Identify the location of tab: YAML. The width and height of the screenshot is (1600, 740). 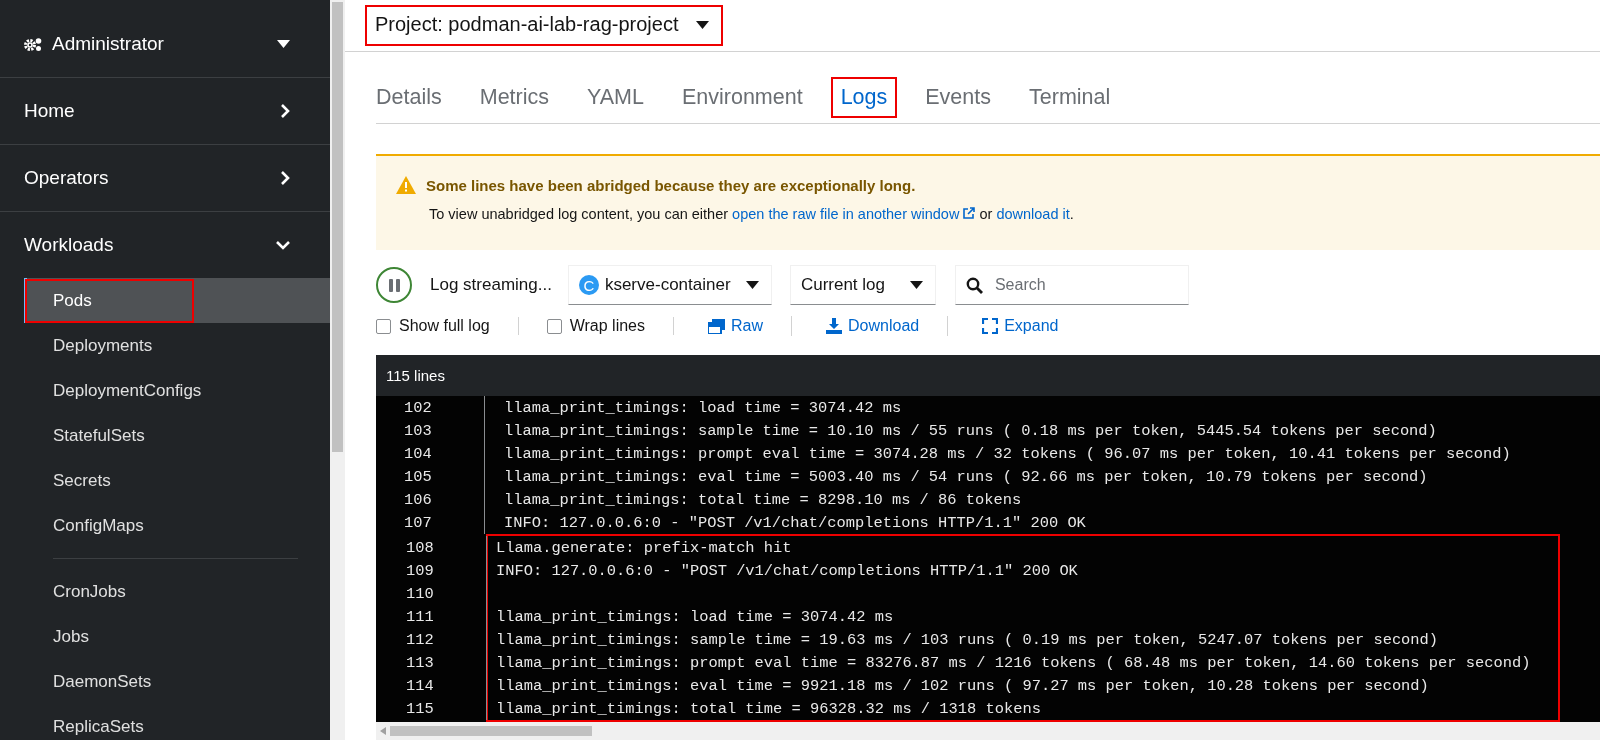
(615, 97).